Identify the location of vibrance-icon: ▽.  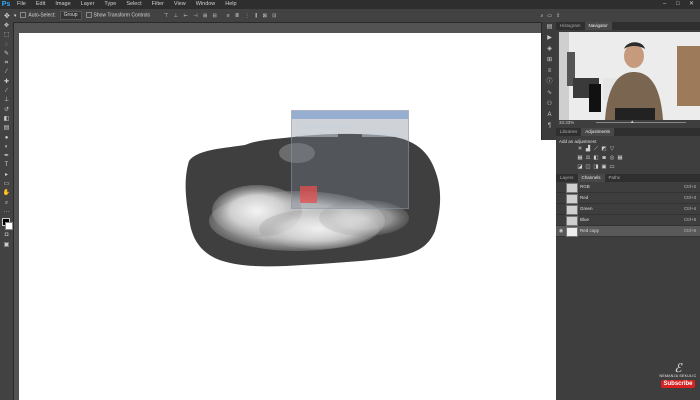
(612, 149).